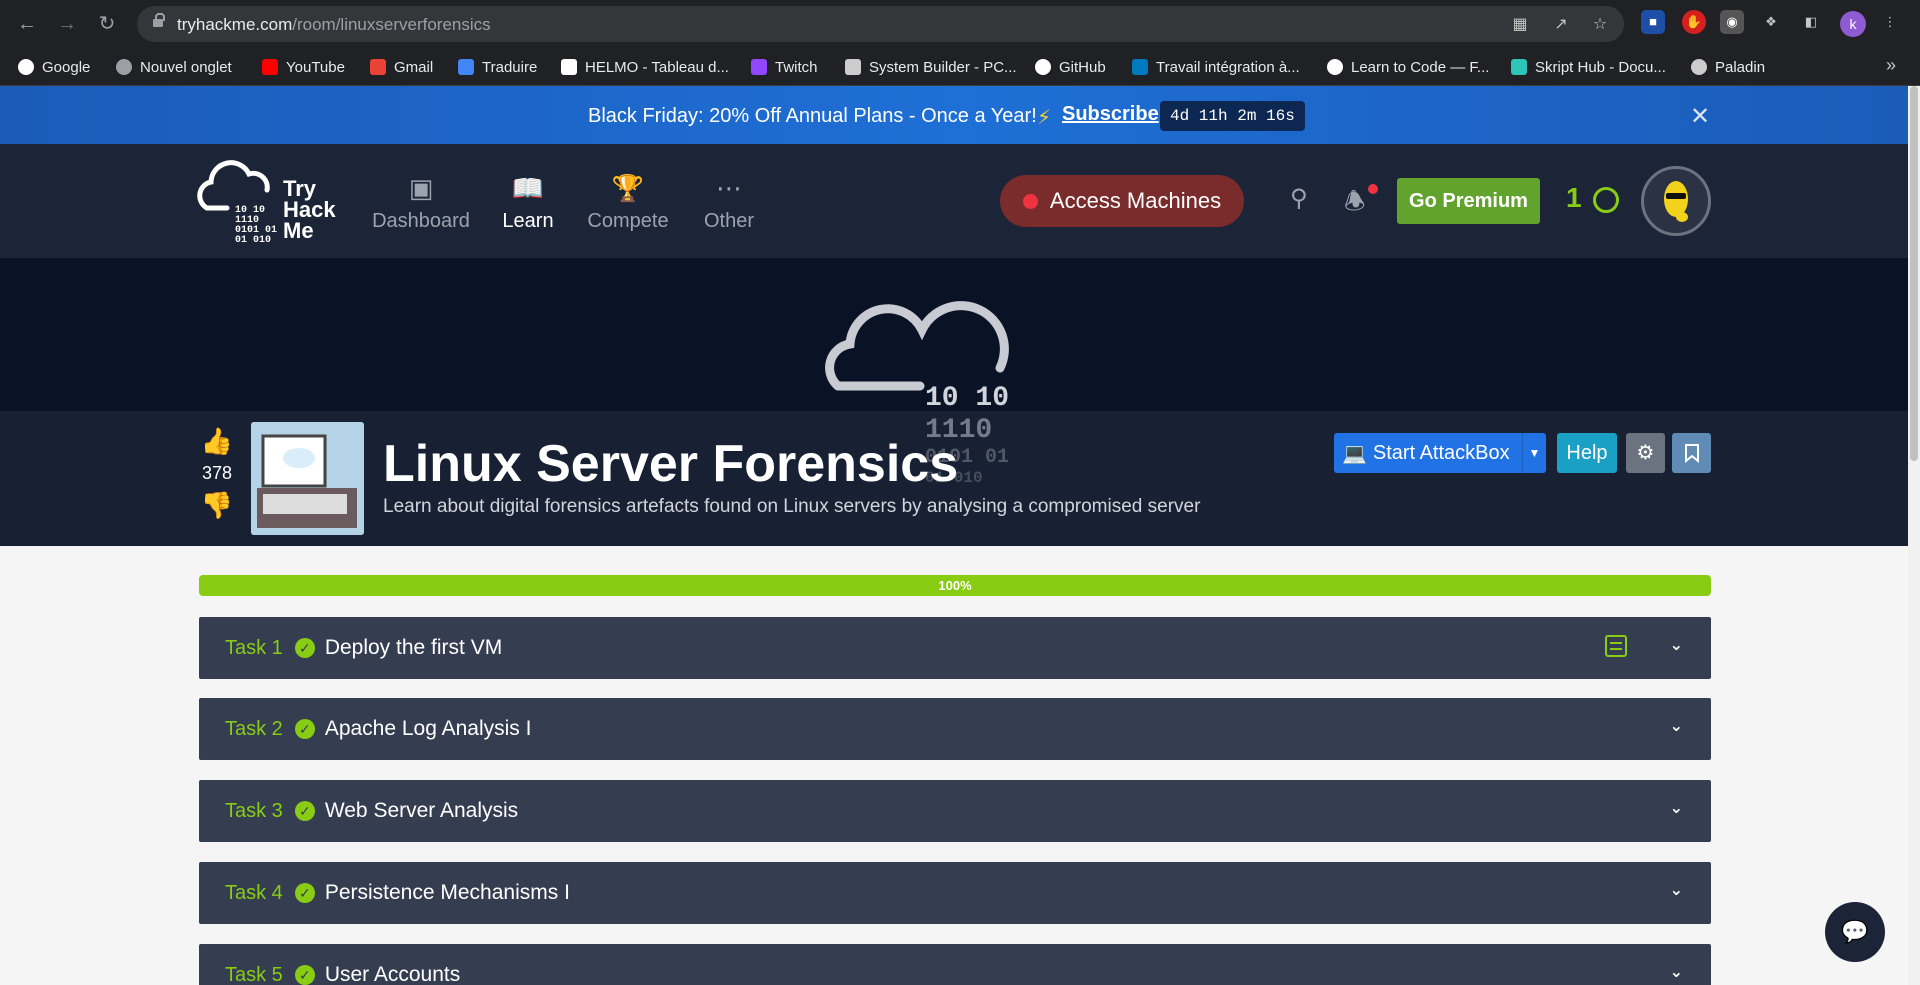 The height and width of the screenshot is (985, 1920). What do you see at coordinates (1600, 25) in the screenshot?
I see `star-icon: ☆` at bounding box center [1600, 25].